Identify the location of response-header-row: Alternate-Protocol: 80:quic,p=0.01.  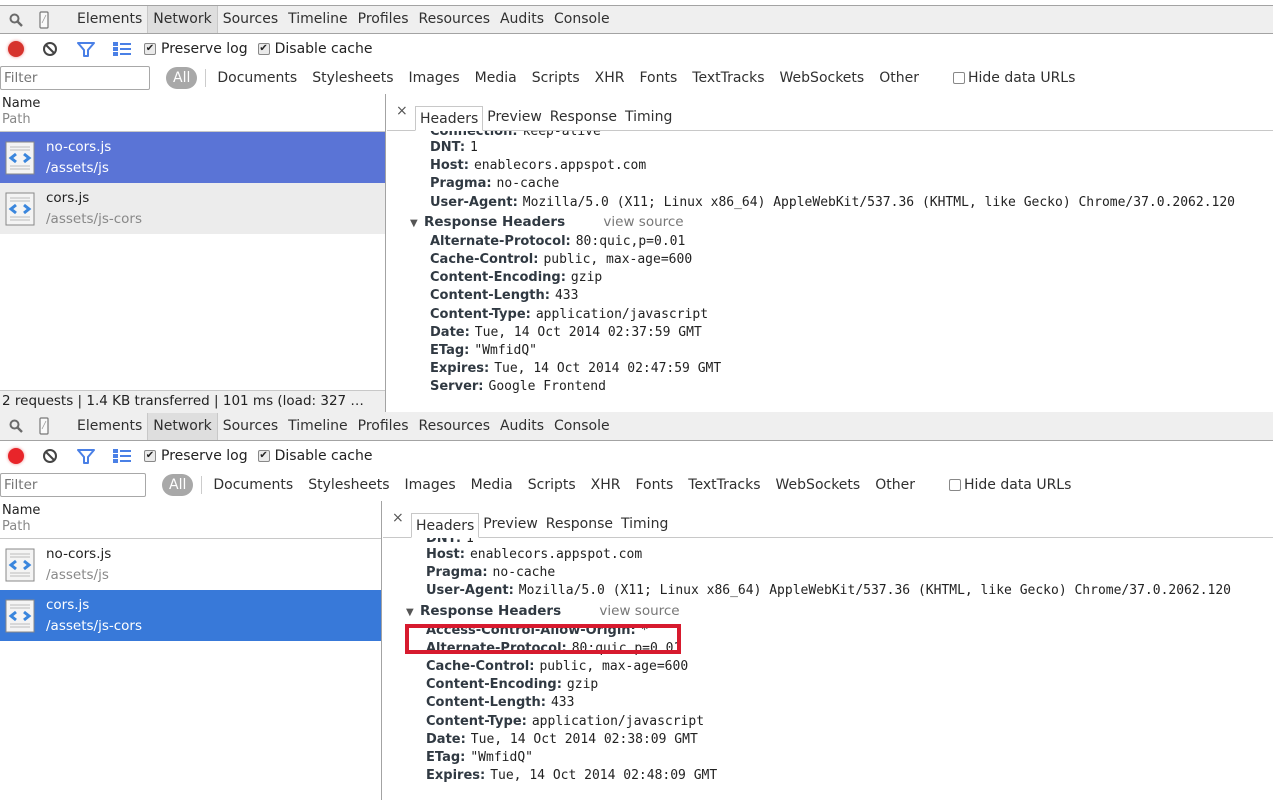
(851, 242).